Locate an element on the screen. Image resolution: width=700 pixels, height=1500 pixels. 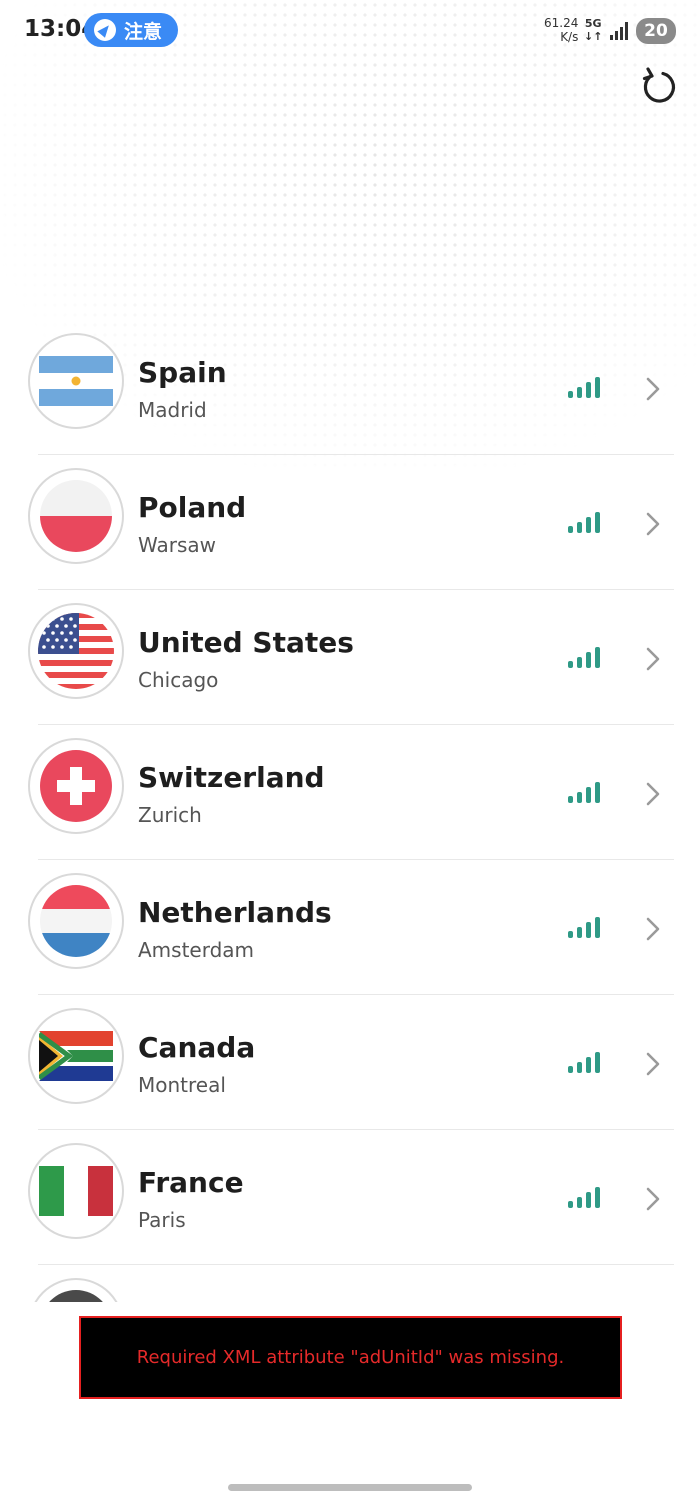
country-name: United States is located at coordinates (246, 642).